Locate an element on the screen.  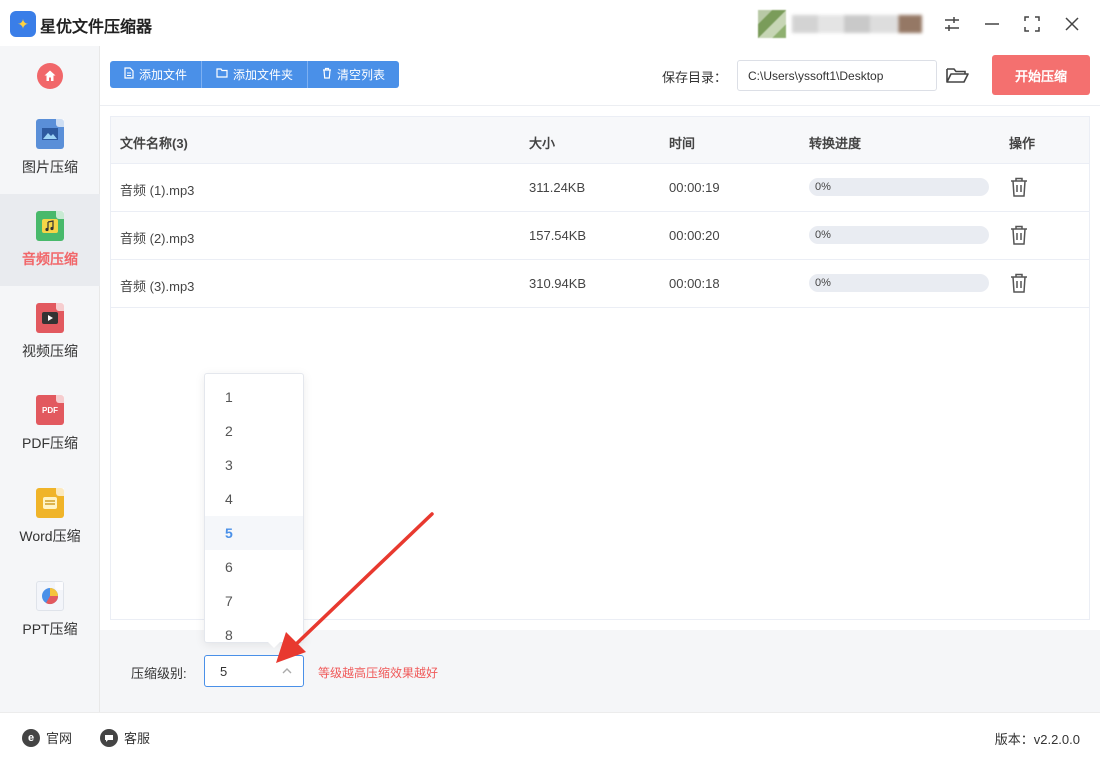
open-folder-icon is located at coordinates (957, 75).